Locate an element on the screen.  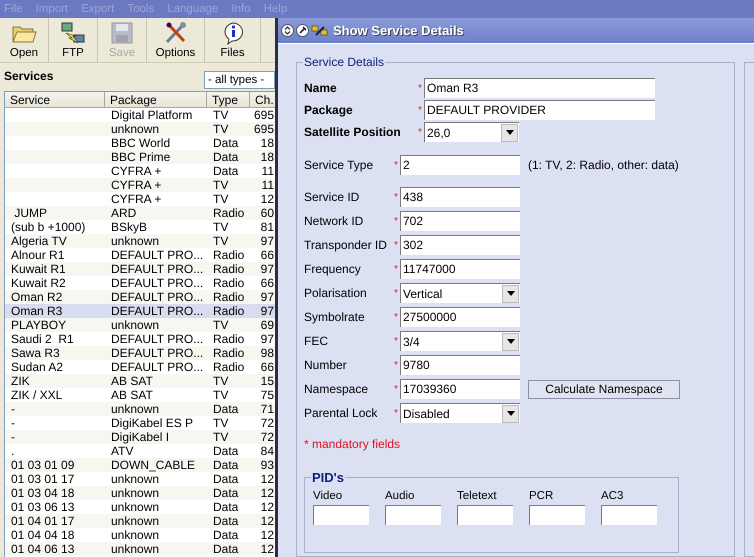
table-cell-text: JUMP is located at coordinates (30, 213).